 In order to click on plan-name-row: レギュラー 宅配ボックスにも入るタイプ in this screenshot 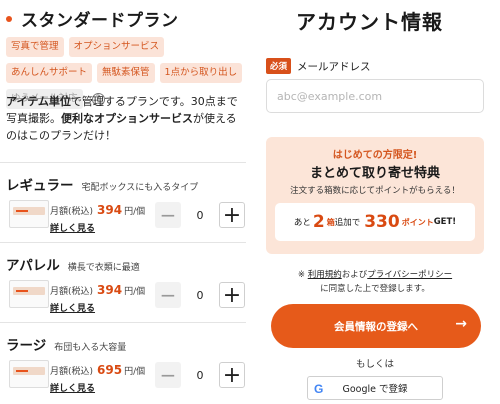, I will do `click(102, 184)`.